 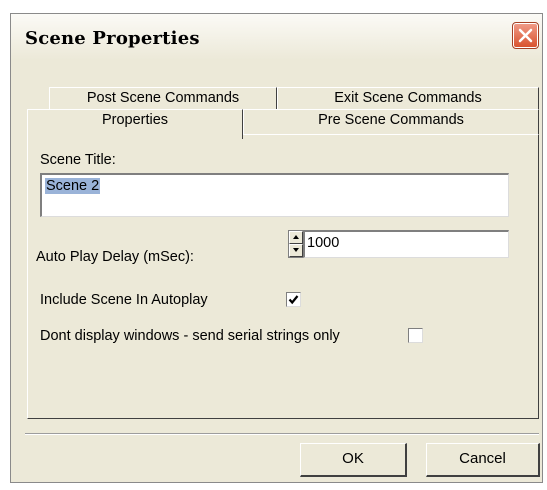 I want to click on auto-play-delay-label: Auto Play Delay (mSec):, so click(x=115, y=257).